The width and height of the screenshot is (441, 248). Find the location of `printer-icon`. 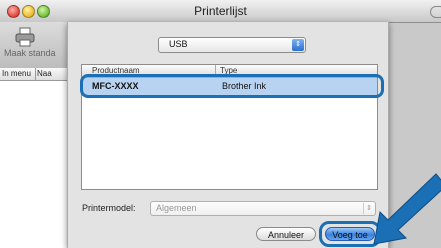

printer-icon is located at coordinates (25, 37).